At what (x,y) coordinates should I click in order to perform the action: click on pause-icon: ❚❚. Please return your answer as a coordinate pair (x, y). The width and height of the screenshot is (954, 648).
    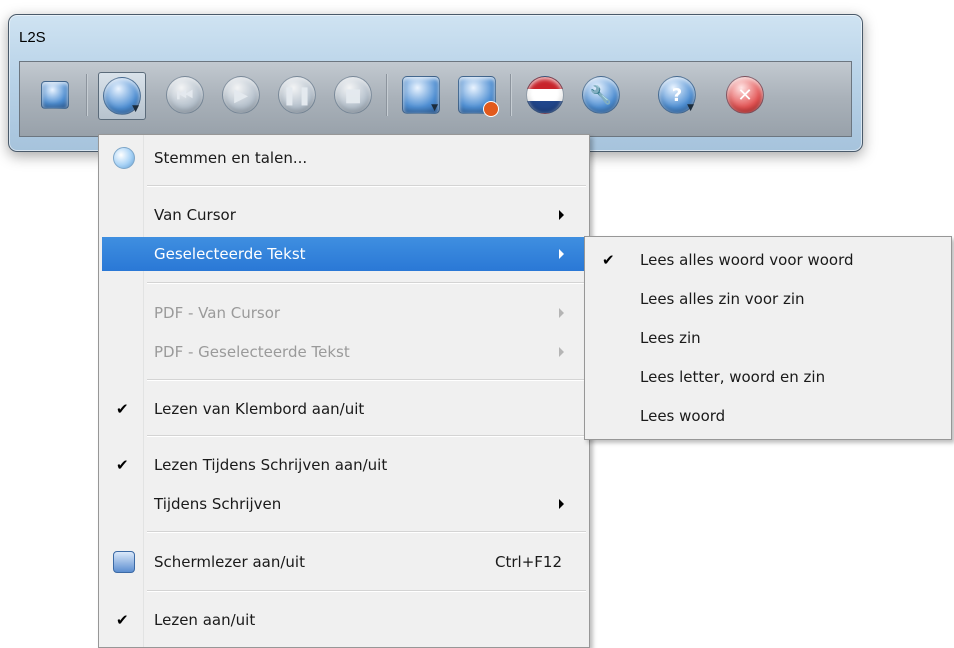
    Looking at the image, I should click on (297, 95).